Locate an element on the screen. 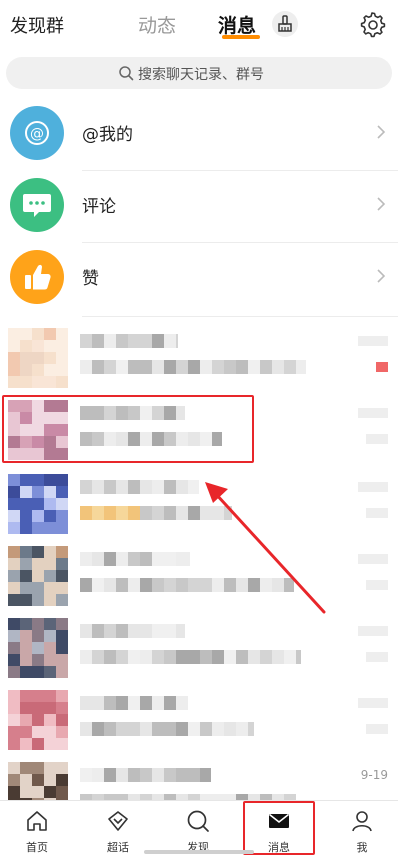  nav-super-topics: 超话 is located at coordinates (118, 828).